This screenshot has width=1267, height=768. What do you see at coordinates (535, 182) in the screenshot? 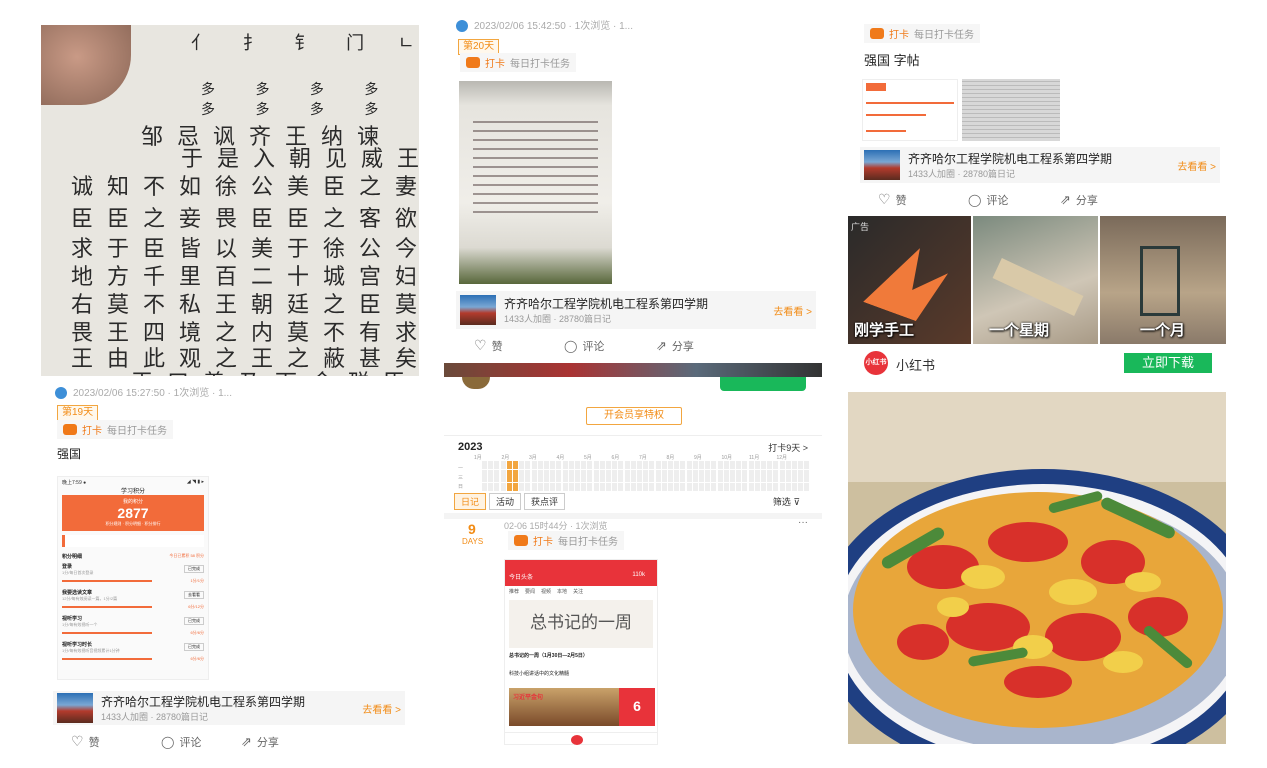
I see `post-image-handwriting` at bounding box center [535, 182].